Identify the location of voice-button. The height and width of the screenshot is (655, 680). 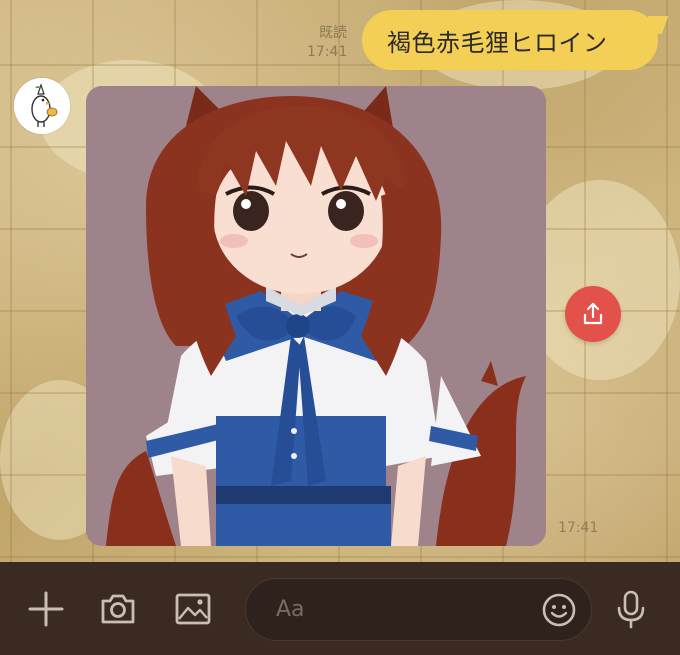
(631, 609).